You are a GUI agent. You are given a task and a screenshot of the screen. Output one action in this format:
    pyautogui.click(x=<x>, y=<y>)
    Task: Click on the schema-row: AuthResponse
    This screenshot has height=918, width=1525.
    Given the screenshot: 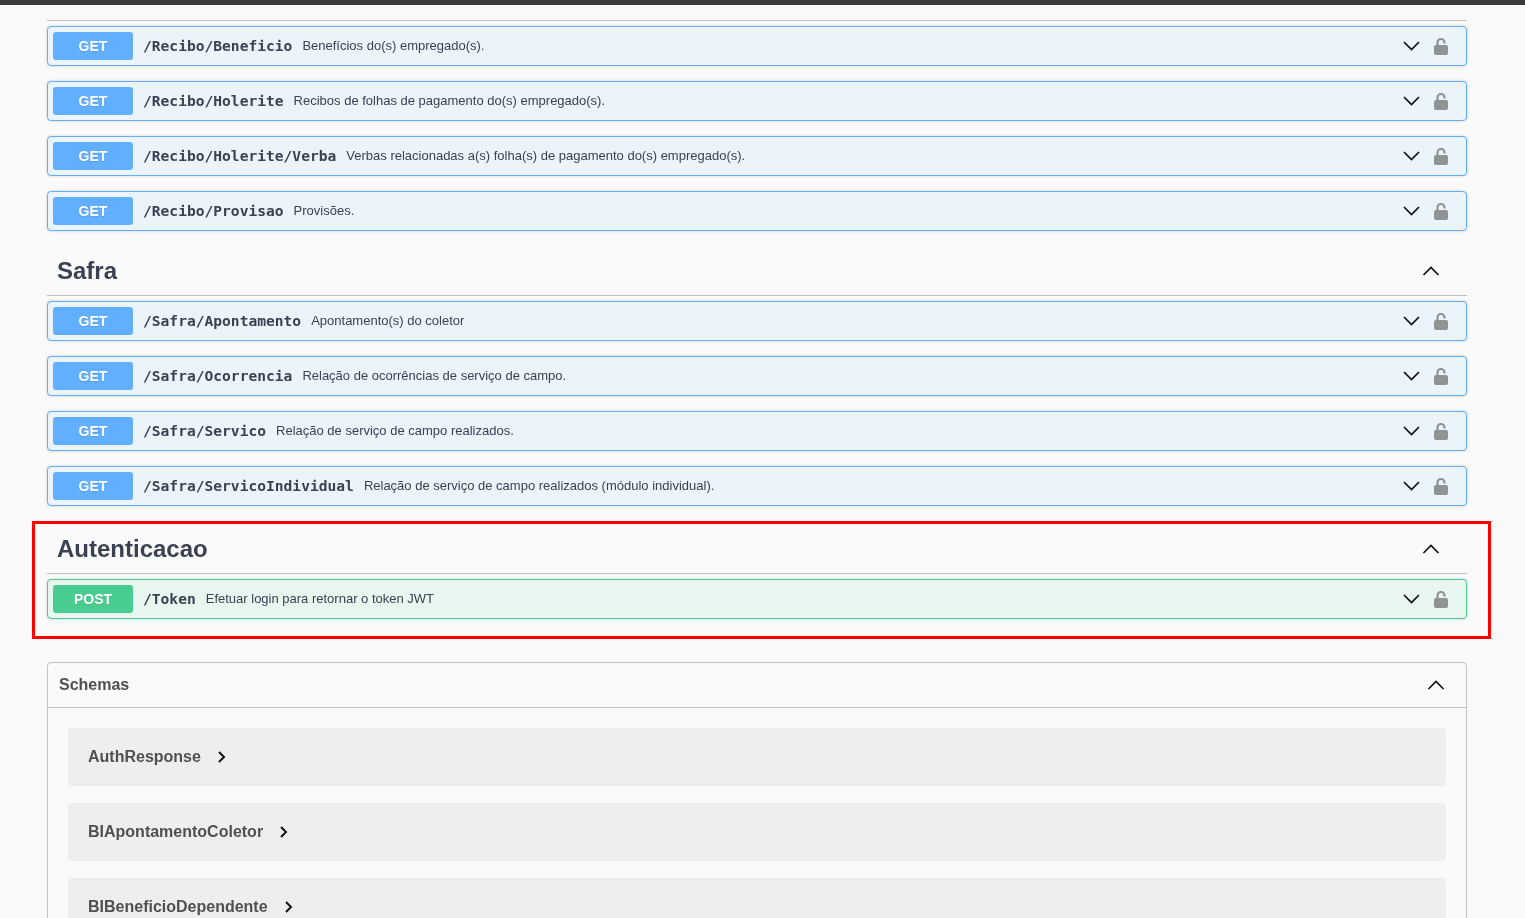 What is the action you would take?
    pyautogui.click(x=757, y=757)
    